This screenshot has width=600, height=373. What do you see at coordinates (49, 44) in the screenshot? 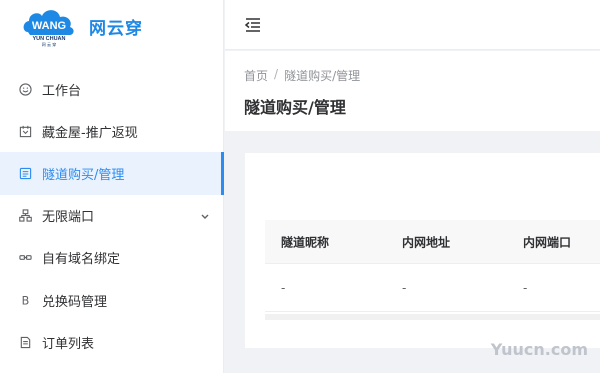
I see `logo-tiny: 网 云 穿` at bounding box center [49, 44].